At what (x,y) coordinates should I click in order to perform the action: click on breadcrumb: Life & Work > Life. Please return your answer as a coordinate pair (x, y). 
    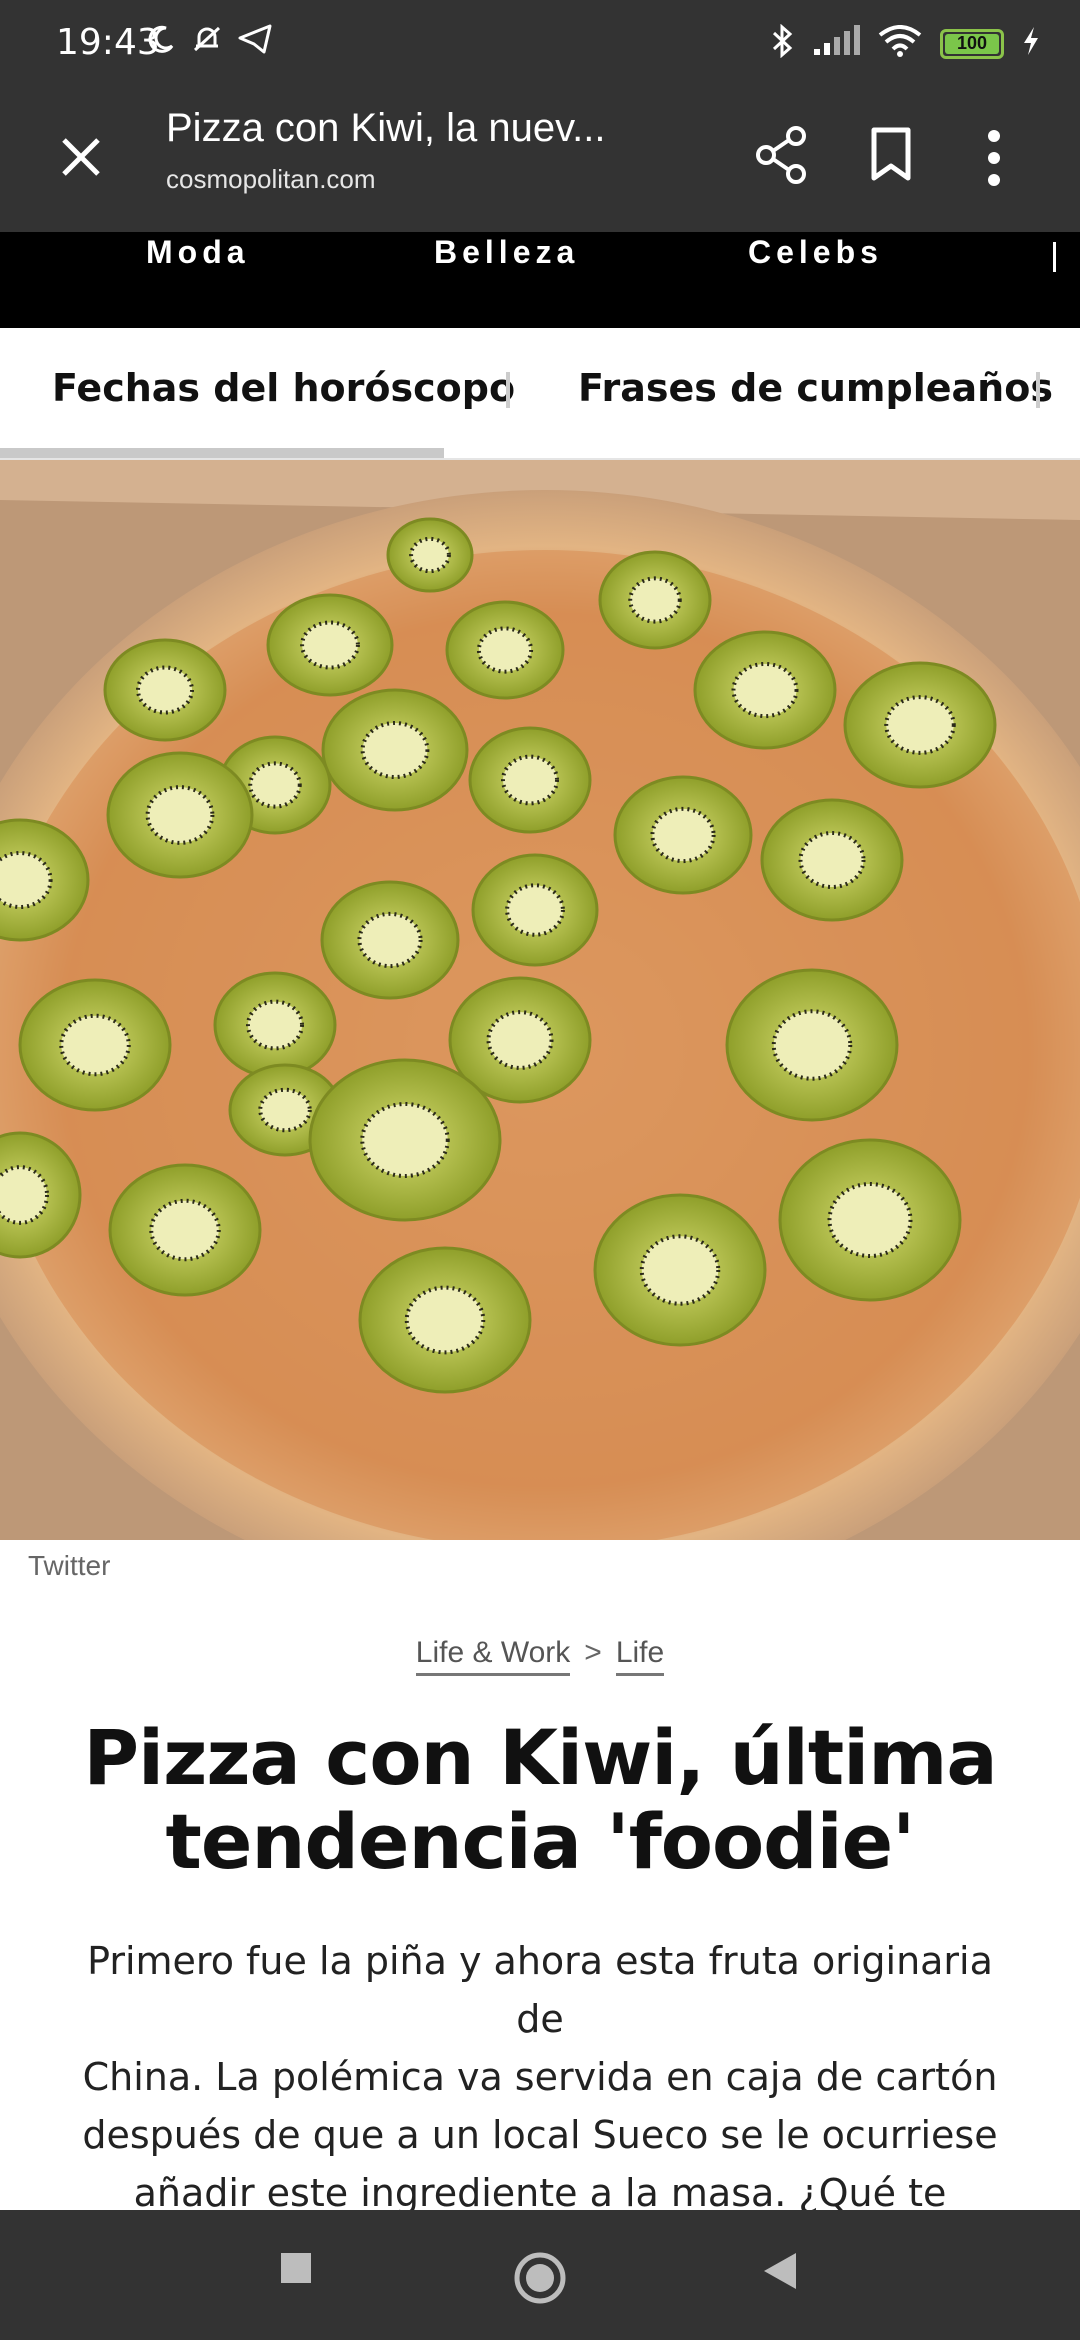
    Looking at the image, I should click on (540, 1656).